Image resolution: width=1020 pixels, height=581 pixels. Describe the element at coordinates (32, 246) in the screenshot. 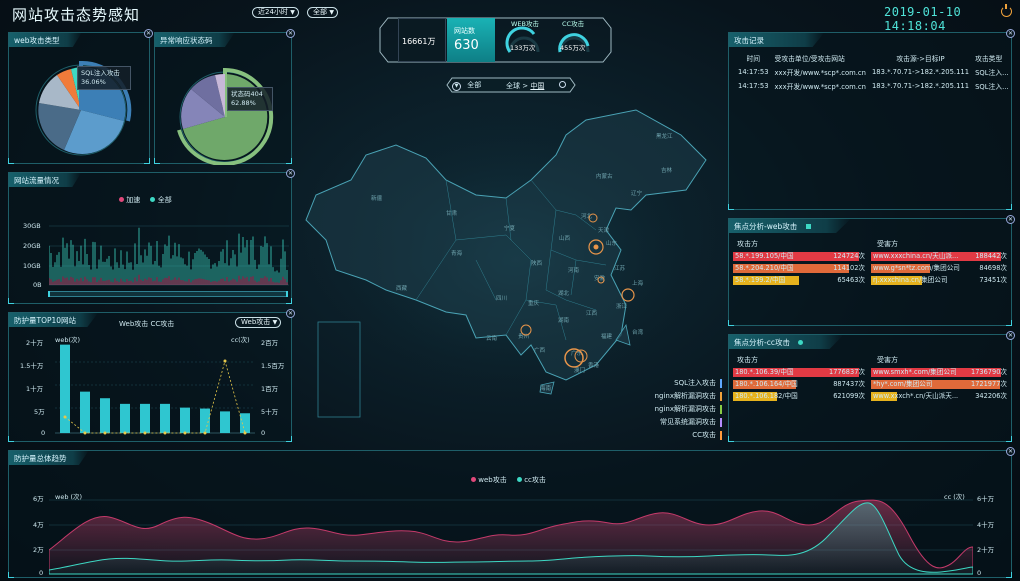

I see `y-tick: 20GB` at that location.